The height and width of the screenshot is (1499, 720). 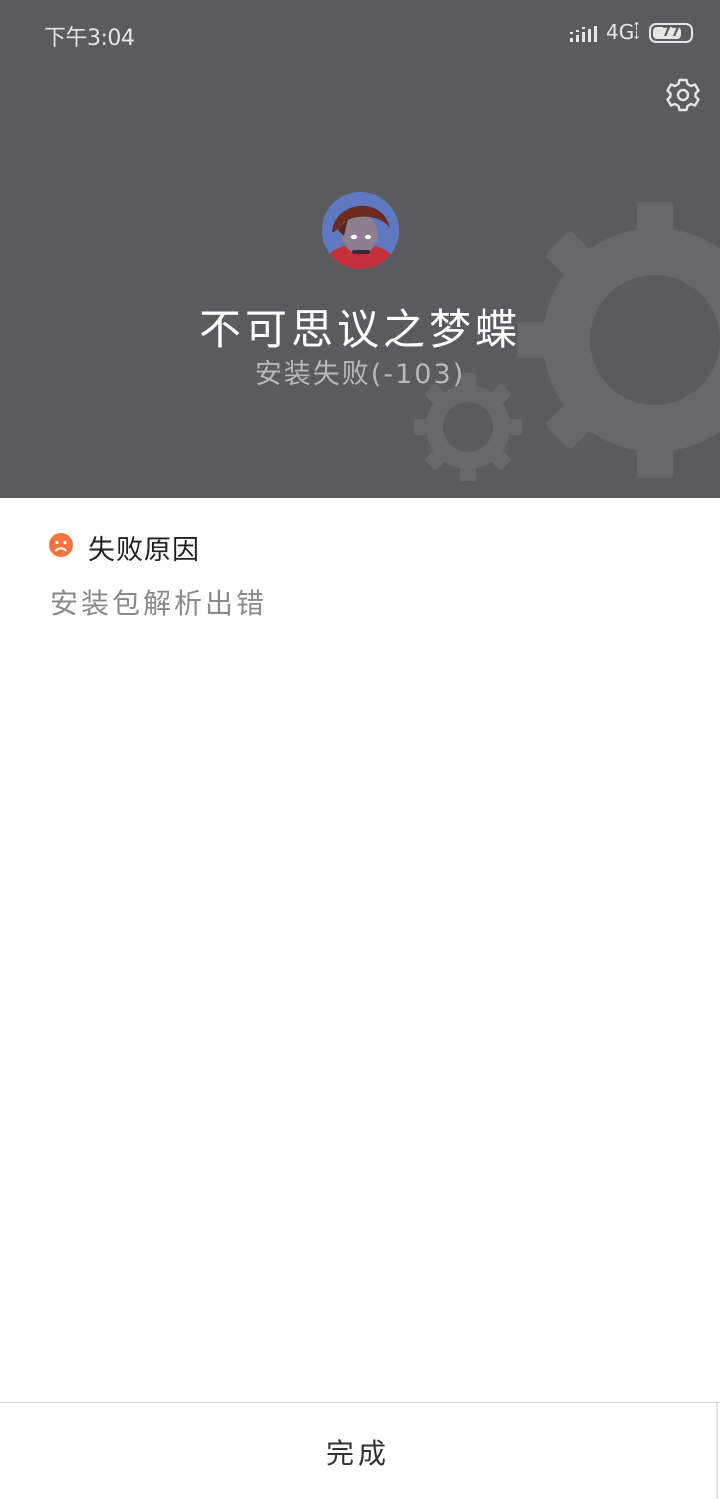 I want to click on battery-level: 77, so click(x=671, y=32).